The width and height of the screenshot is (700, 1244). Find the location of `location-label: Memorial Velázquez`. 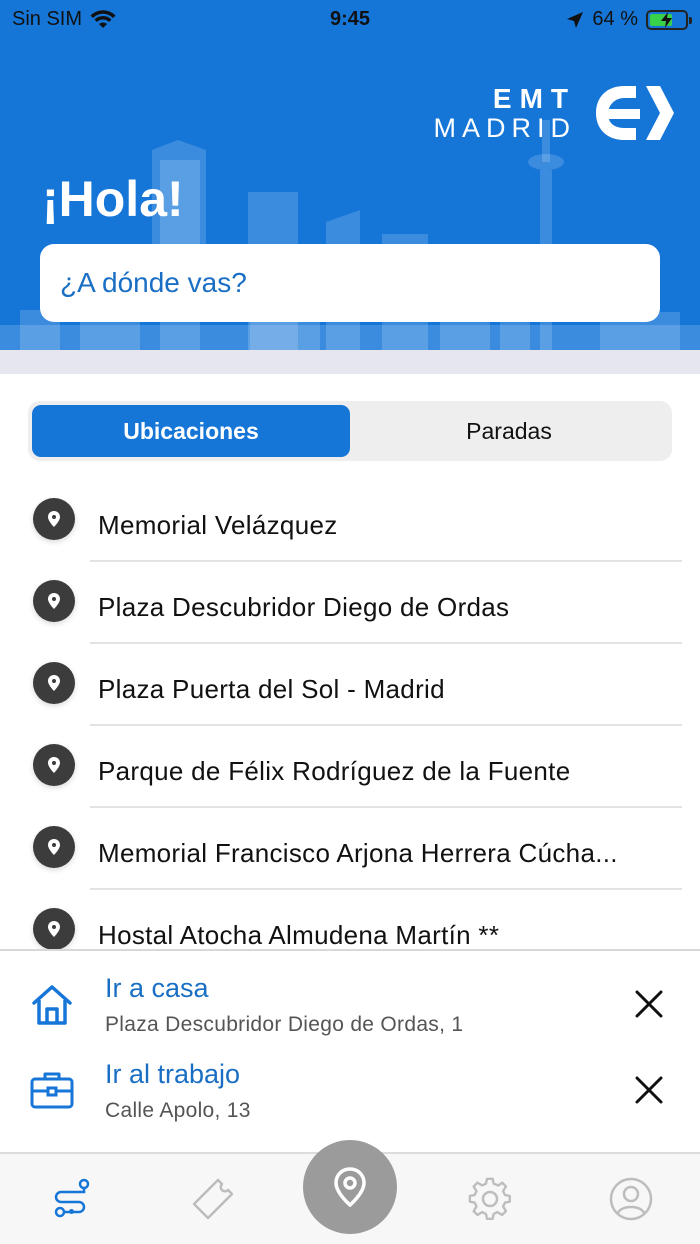

location-label: Memorial Velázquez is located at coordinates (218, 525).